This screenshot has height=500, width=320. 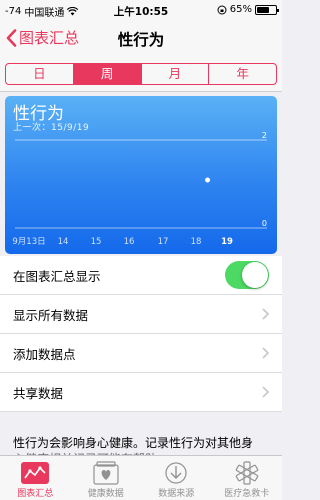 I want to click on tab-bar: 图表汇总 健康数据 数据来源 医疗急救卡, so click(x=141, y=477).